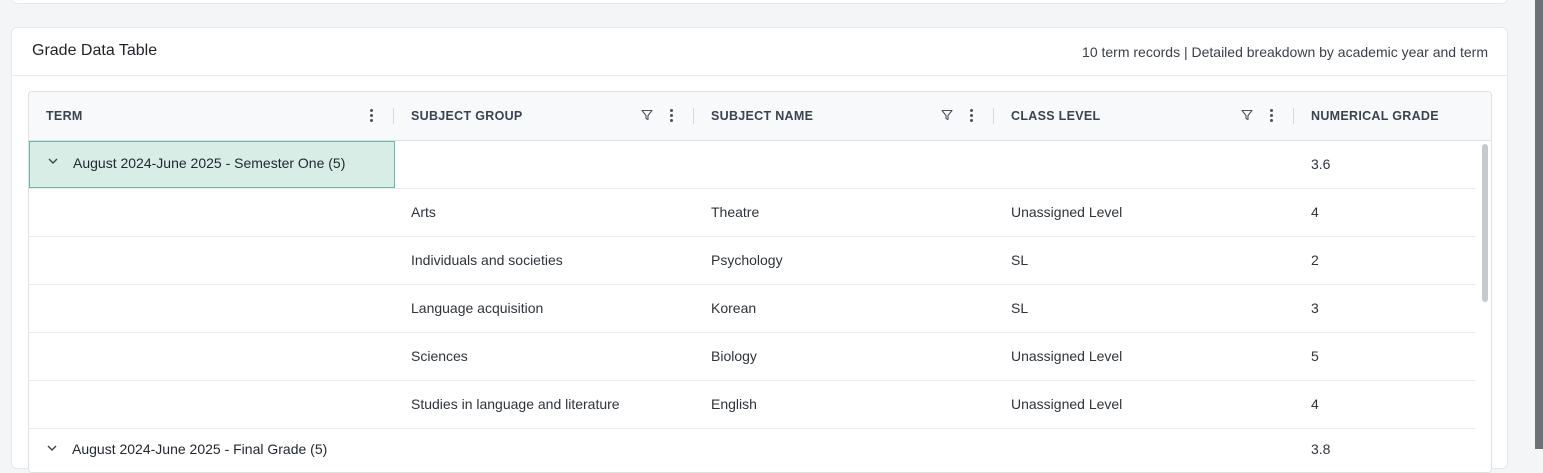  I want to click on group-label: August 2024-June 2025 - Semester One (5), so click(209, 163).